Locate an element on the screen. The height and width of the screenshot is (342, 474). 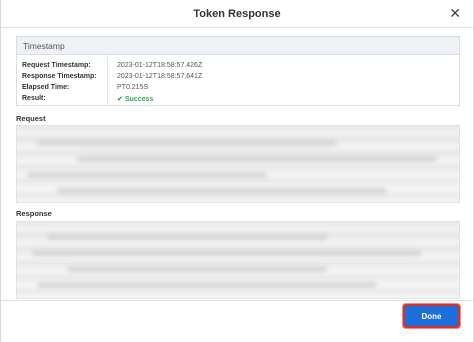
response-timestamp-label: Response Timestamp: is located at coordinates (59, 76).